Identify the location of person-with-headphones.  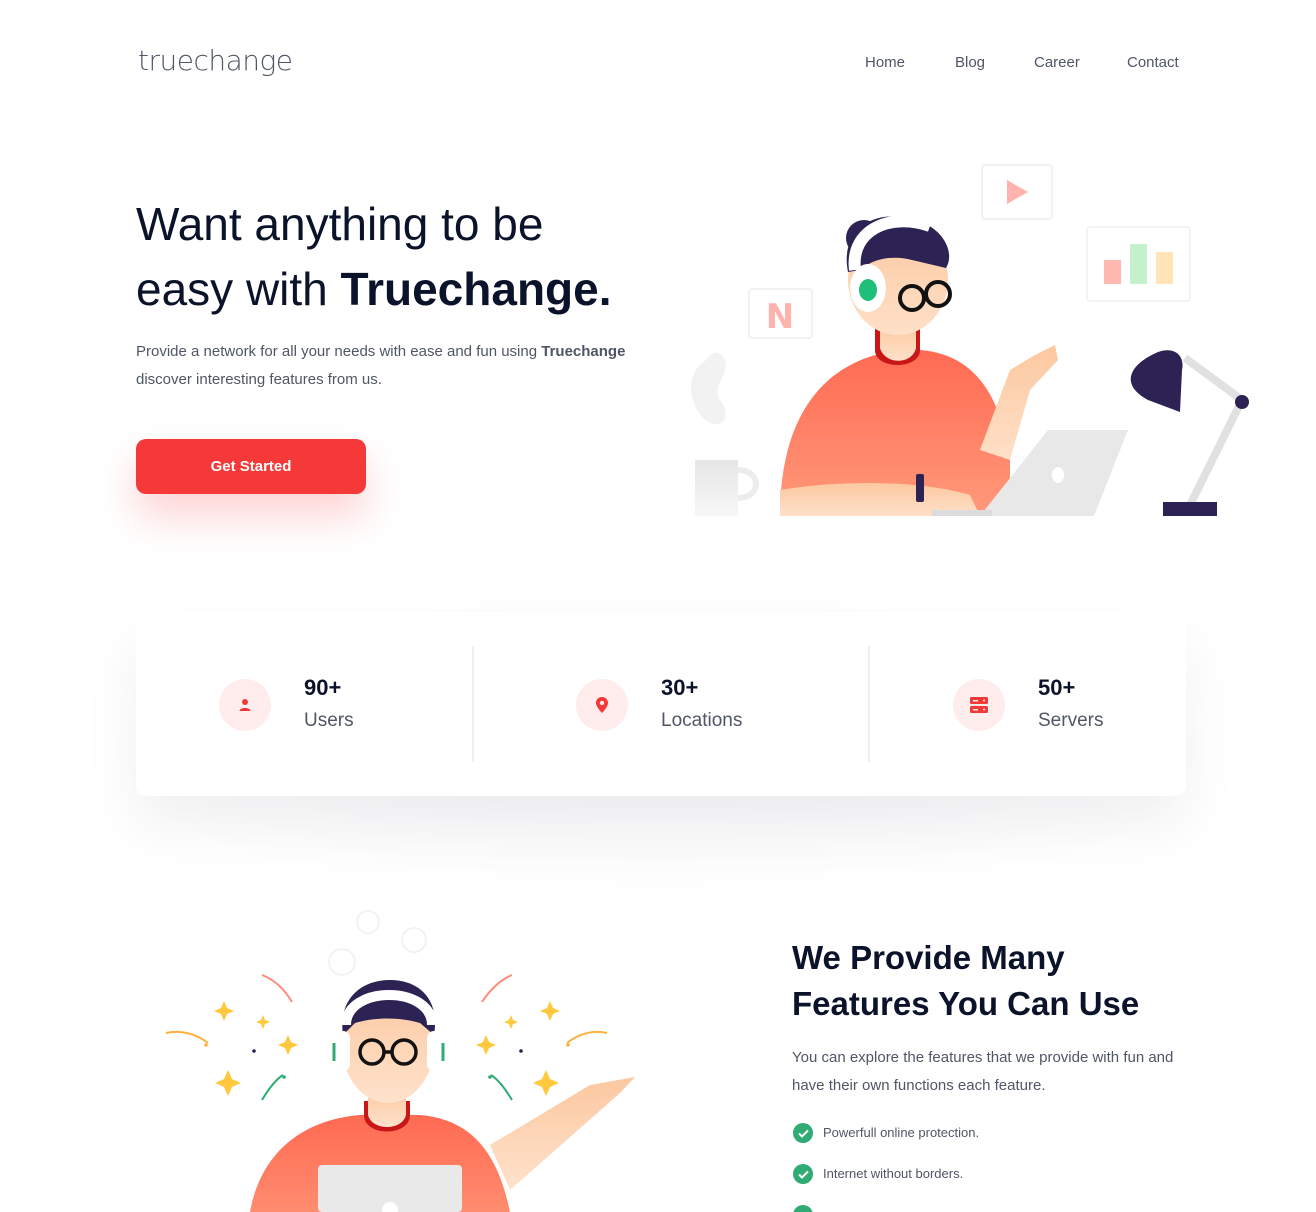
(442, 1096).